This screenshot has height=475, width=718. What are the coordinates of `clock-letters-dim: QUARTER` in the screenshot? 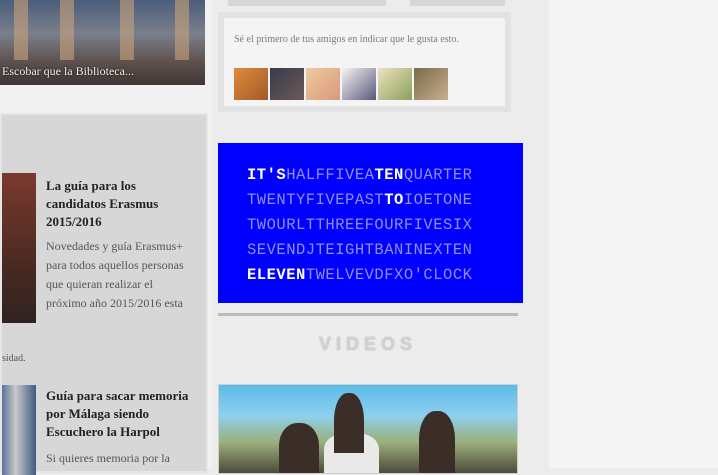 It's located at (438, 175).